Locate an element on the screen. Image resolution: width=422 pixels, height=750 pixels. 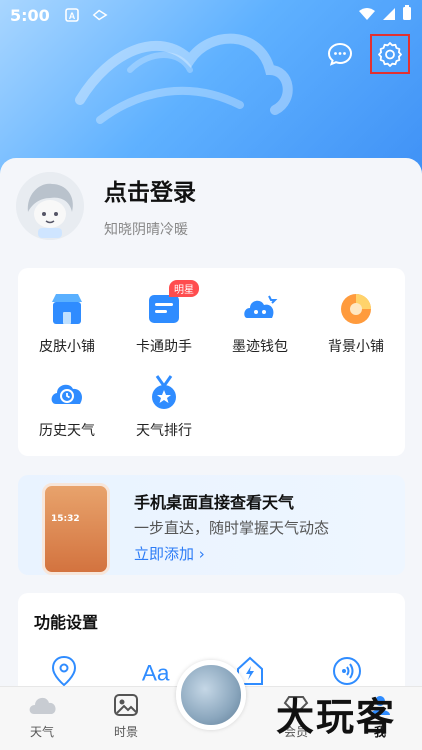
svg-text: Aa is located at coordinates (156, 672).